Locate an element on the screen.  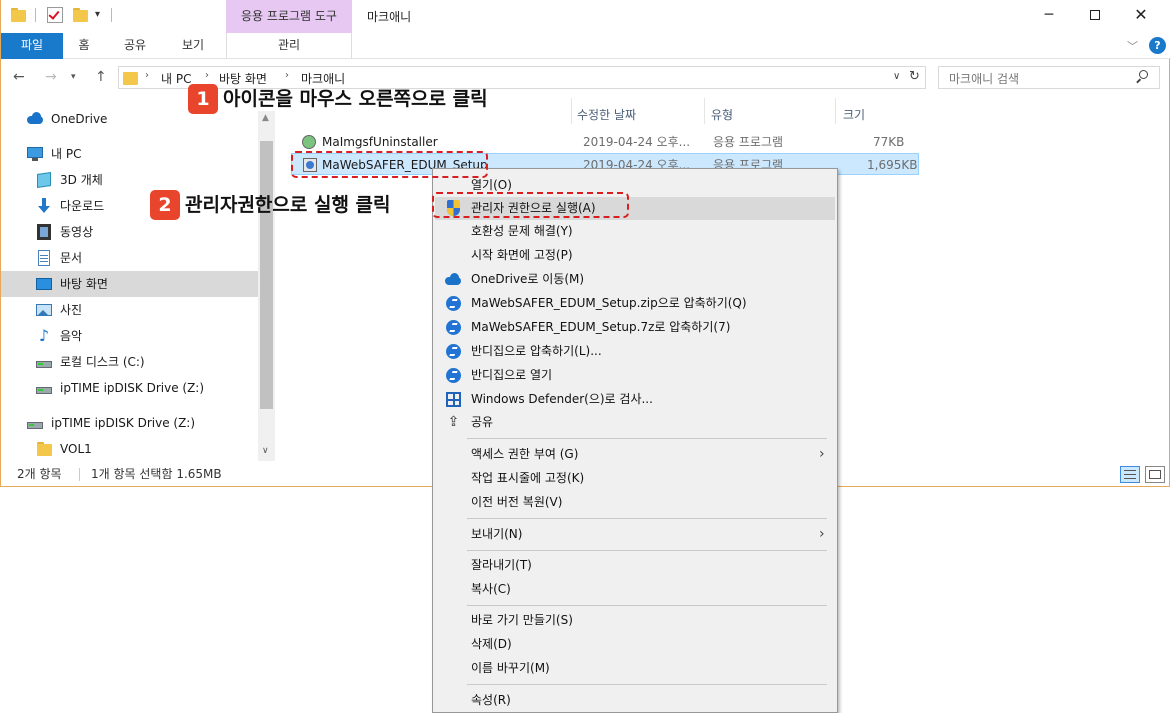
file-name: MaImgsfUninstaller is located at coordinates (380, 142).